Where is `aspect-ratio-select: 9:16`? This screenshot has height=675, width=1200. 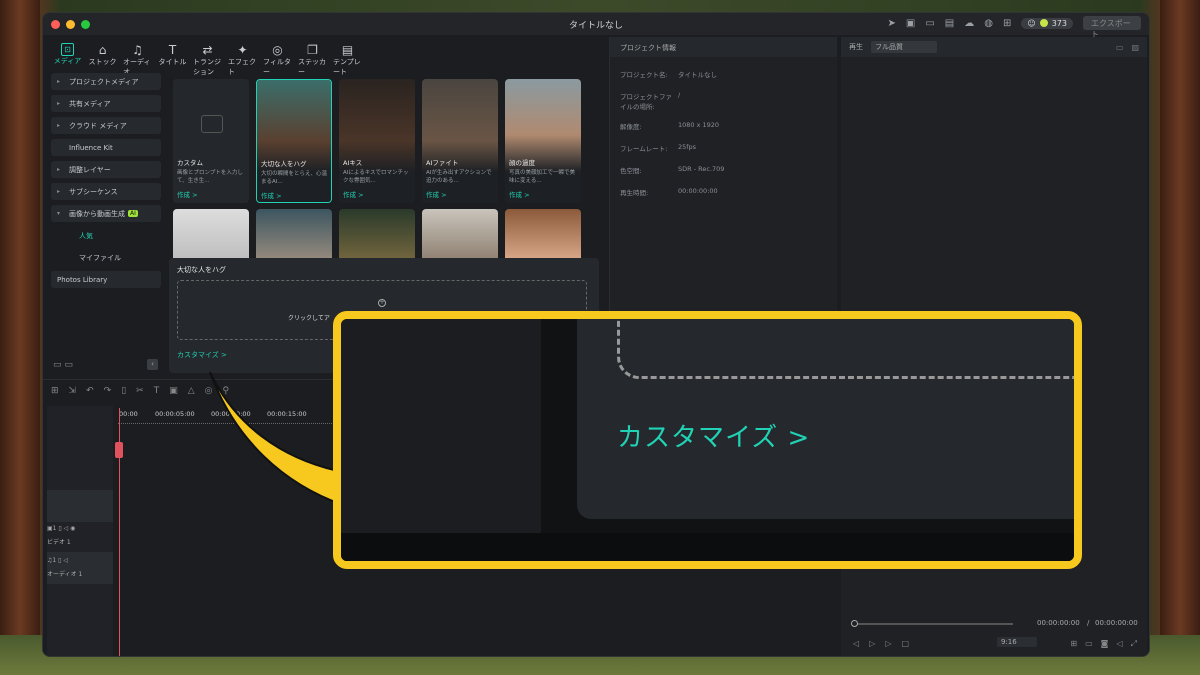
aspect-ratio-select: 9:16 is located at coordinates (1017, 642).